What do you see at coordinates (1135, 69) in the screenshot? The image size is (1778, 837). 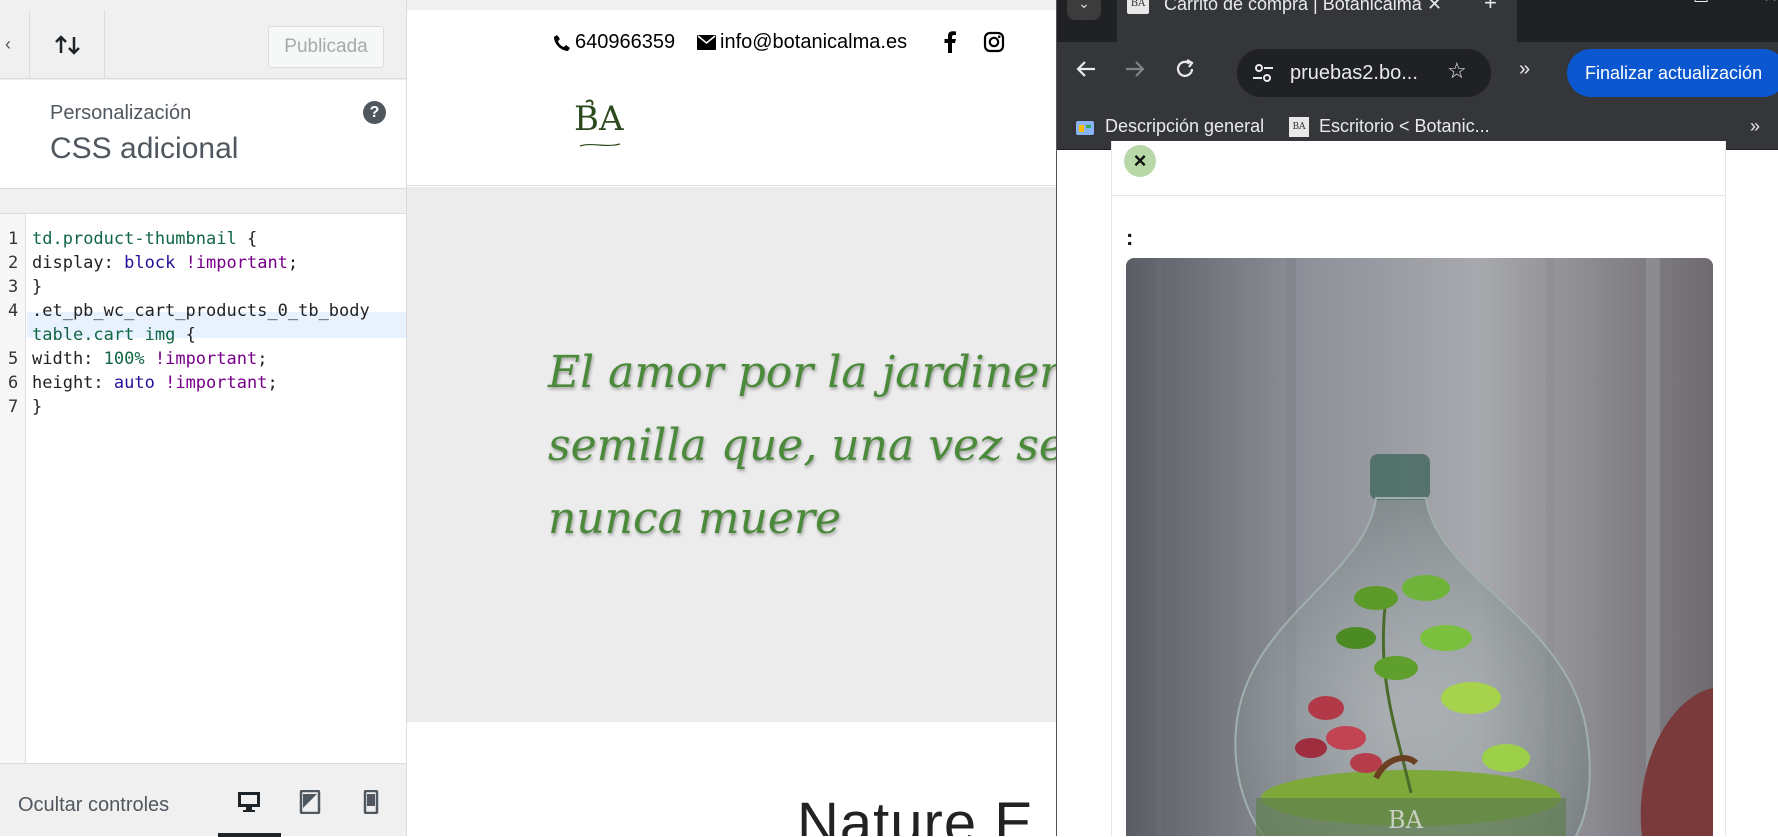 I see `forward-arrow-icon` at bounding box center [1135, 69].